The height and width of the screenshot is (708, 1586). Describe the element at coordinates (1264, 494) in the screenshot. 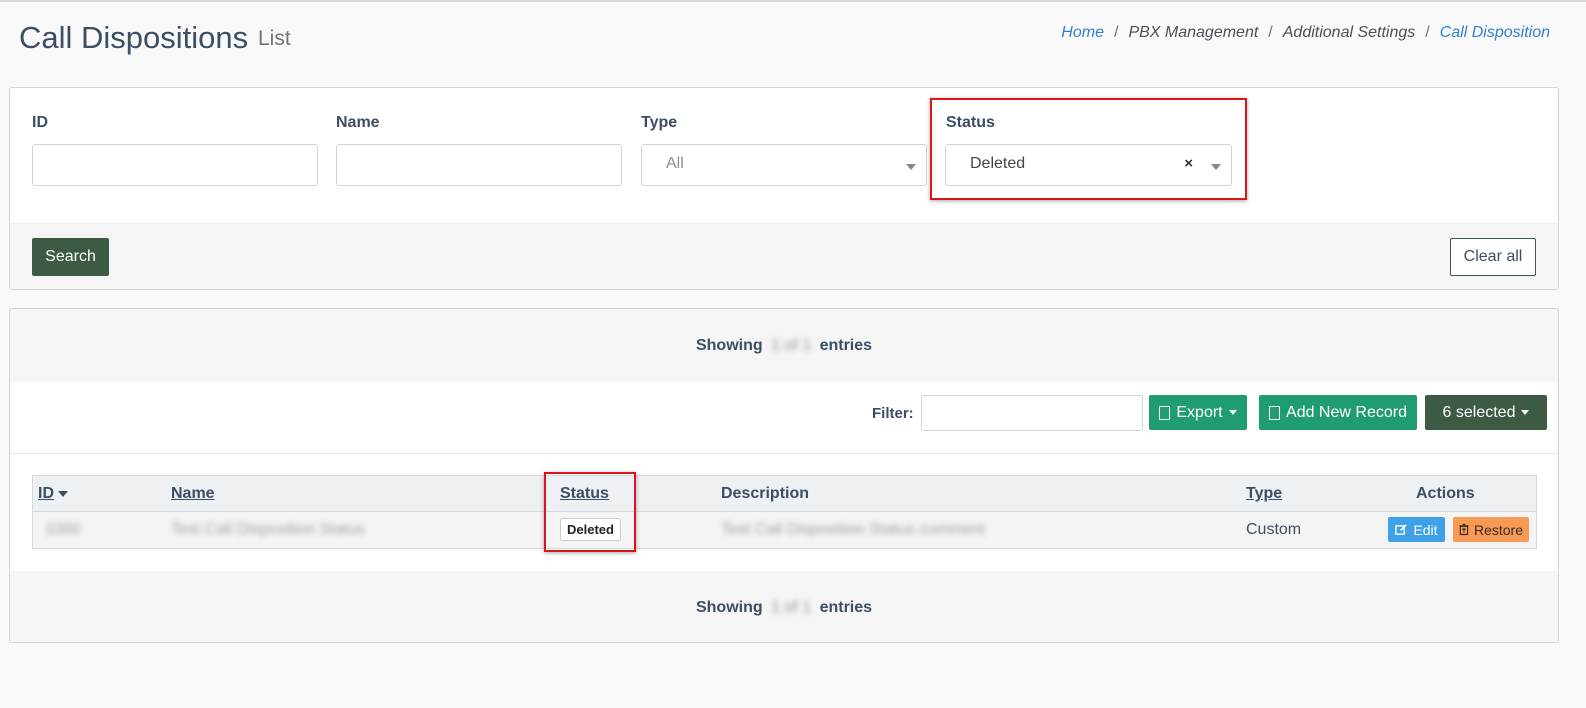

I see `column-header-type: Type` at that location.